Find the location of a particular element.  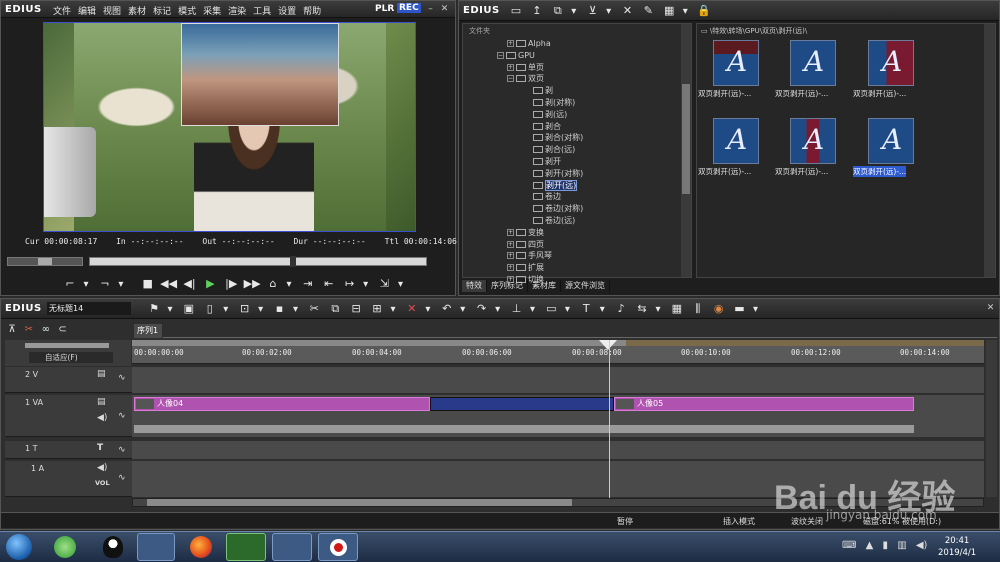

menu-marker: 标记 is located at coordinates (162, 12).